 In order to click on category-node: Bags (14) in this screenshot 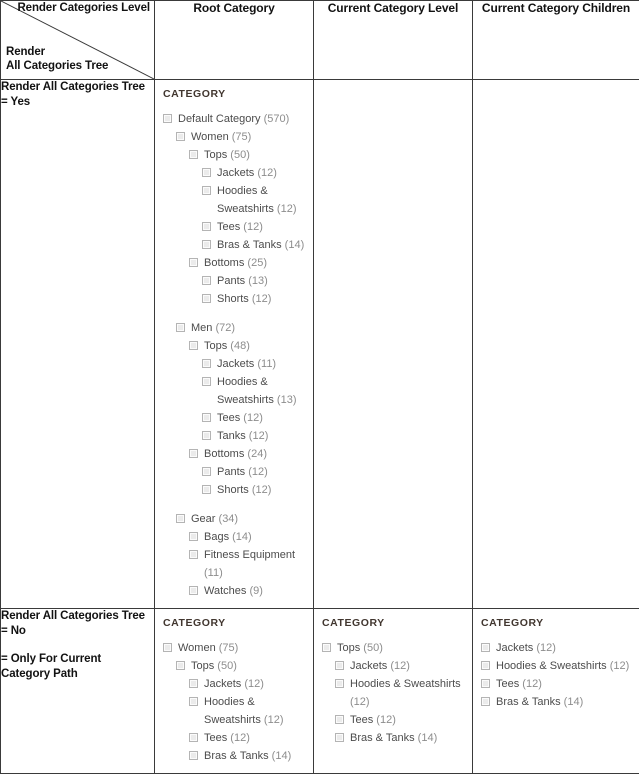, I will do `click(248, 537)`.